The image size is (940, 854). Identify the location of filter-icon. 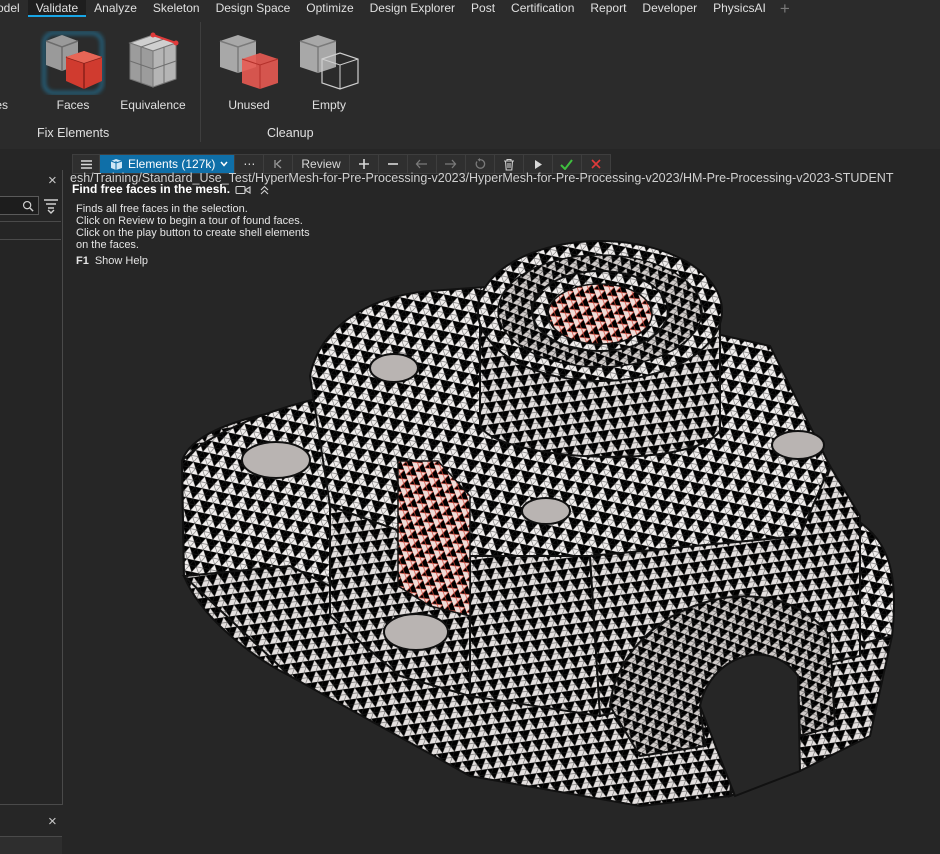
(51, 206).